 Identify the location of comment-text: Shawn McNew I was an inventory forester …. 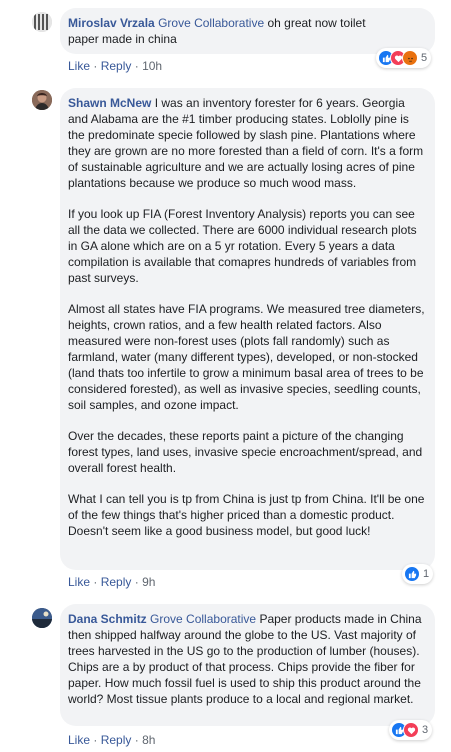
(247, 143).